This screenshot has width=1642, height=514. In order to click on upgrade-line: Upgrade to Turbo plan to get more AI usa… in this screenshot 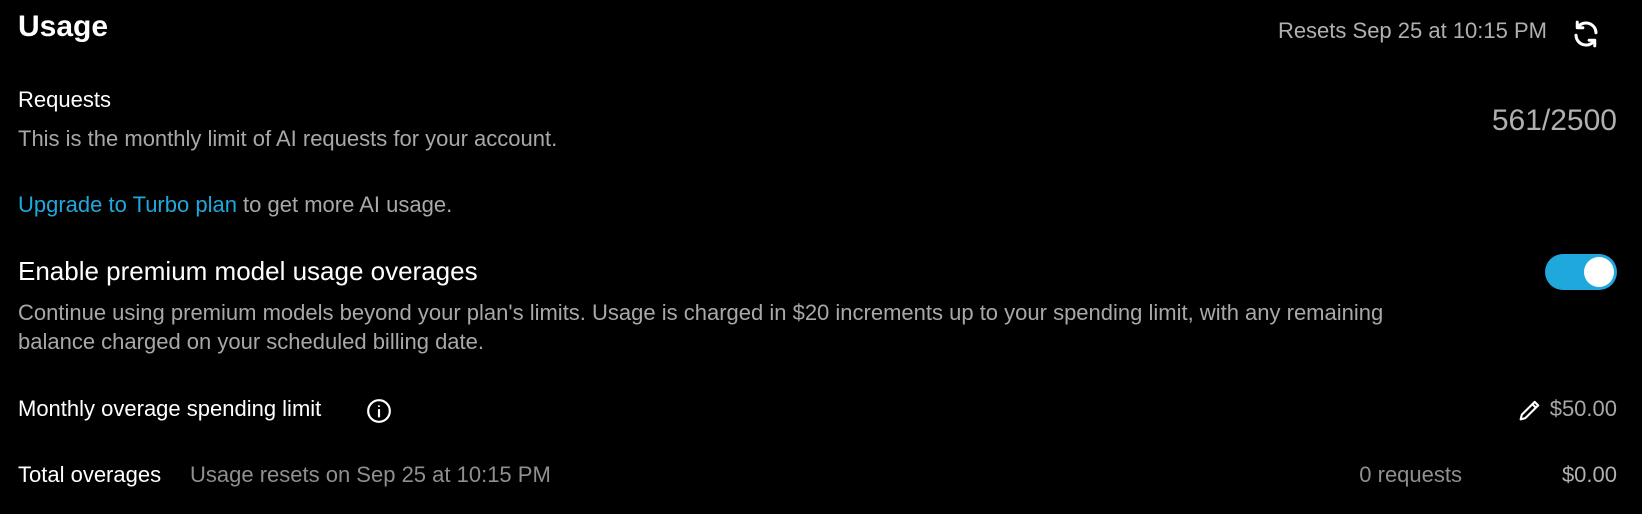, I will do `click(235, 205)`.